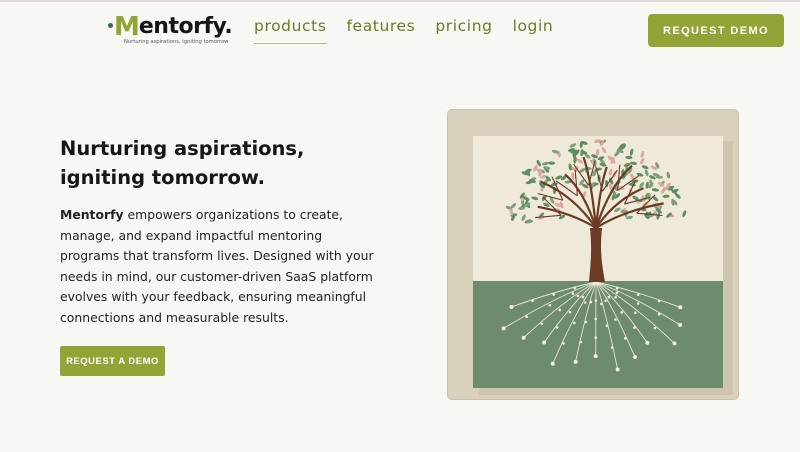 The image size is (800, 452). I want to click on logo-wordmark: M entorfy., so click(170, 27).